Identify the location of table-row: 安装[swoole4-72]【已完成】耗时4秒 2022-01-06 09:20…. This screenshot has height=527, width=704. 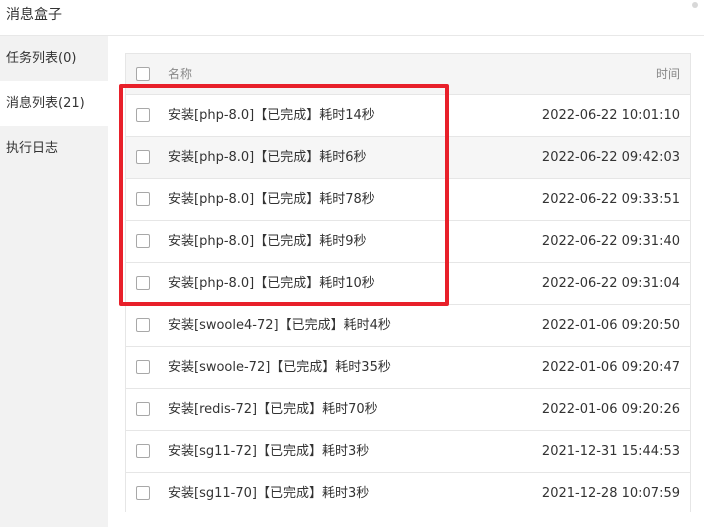
(408, 326).